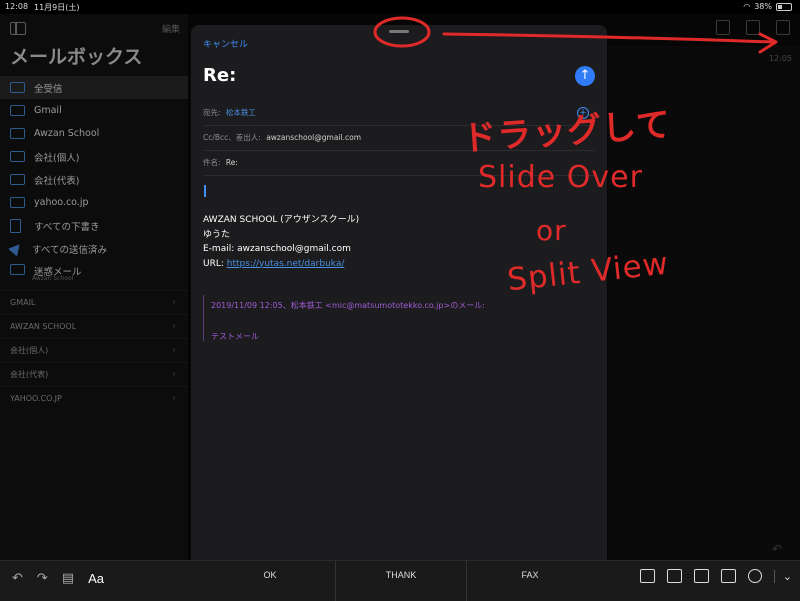 The width and height of the screenshot is (800, 601). What do you see at coordinates (674, 576) in the screenshot?
I see `camera-icon` at bounding box center [674, 576].